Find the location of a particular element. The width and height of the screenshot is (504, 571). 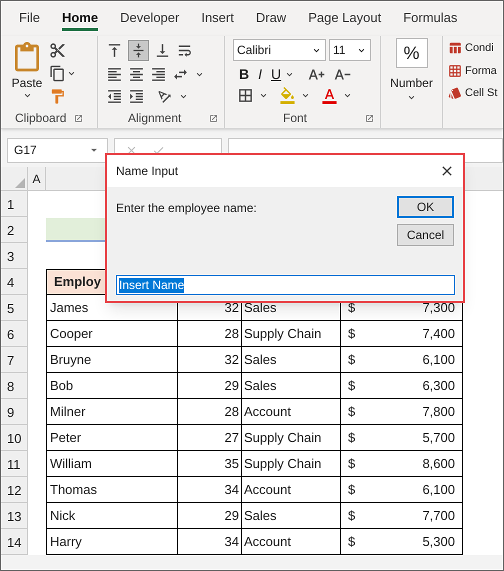

middle-align-button is located at coordinates (138, 50).